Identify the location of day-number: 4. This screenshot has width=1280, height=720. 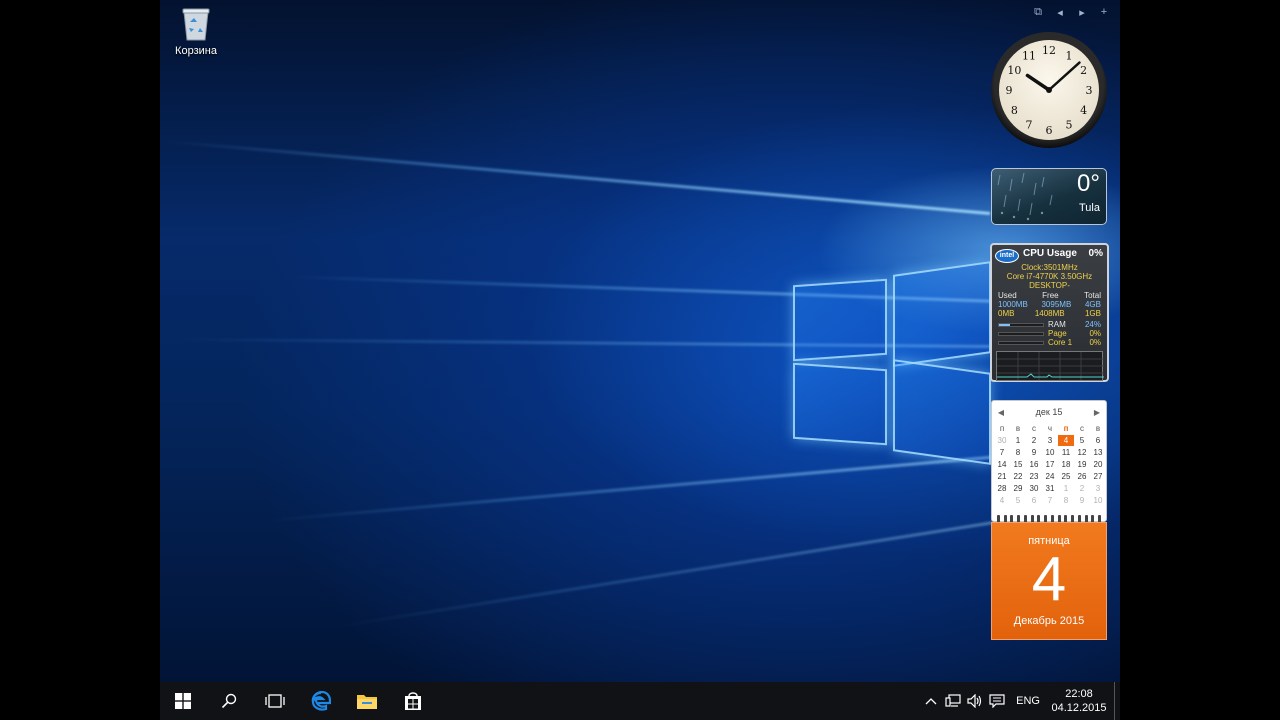
(1049, 579).